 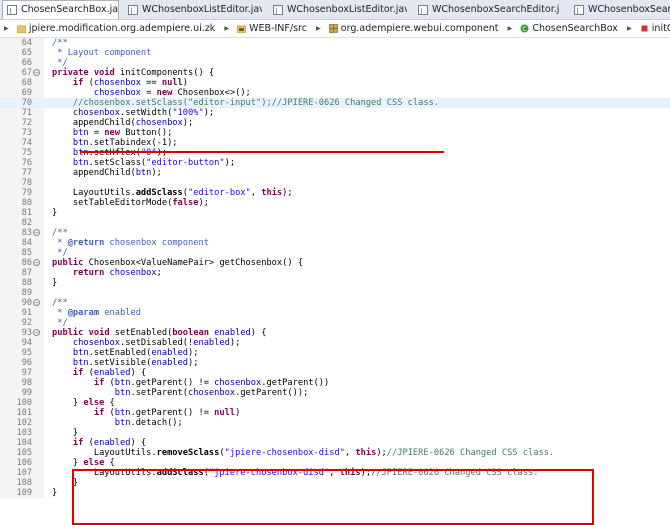 What do you see at coordinates (335, 213) in the screenshot?
I see `code-line: 81}` at bounding box center [335, 213].